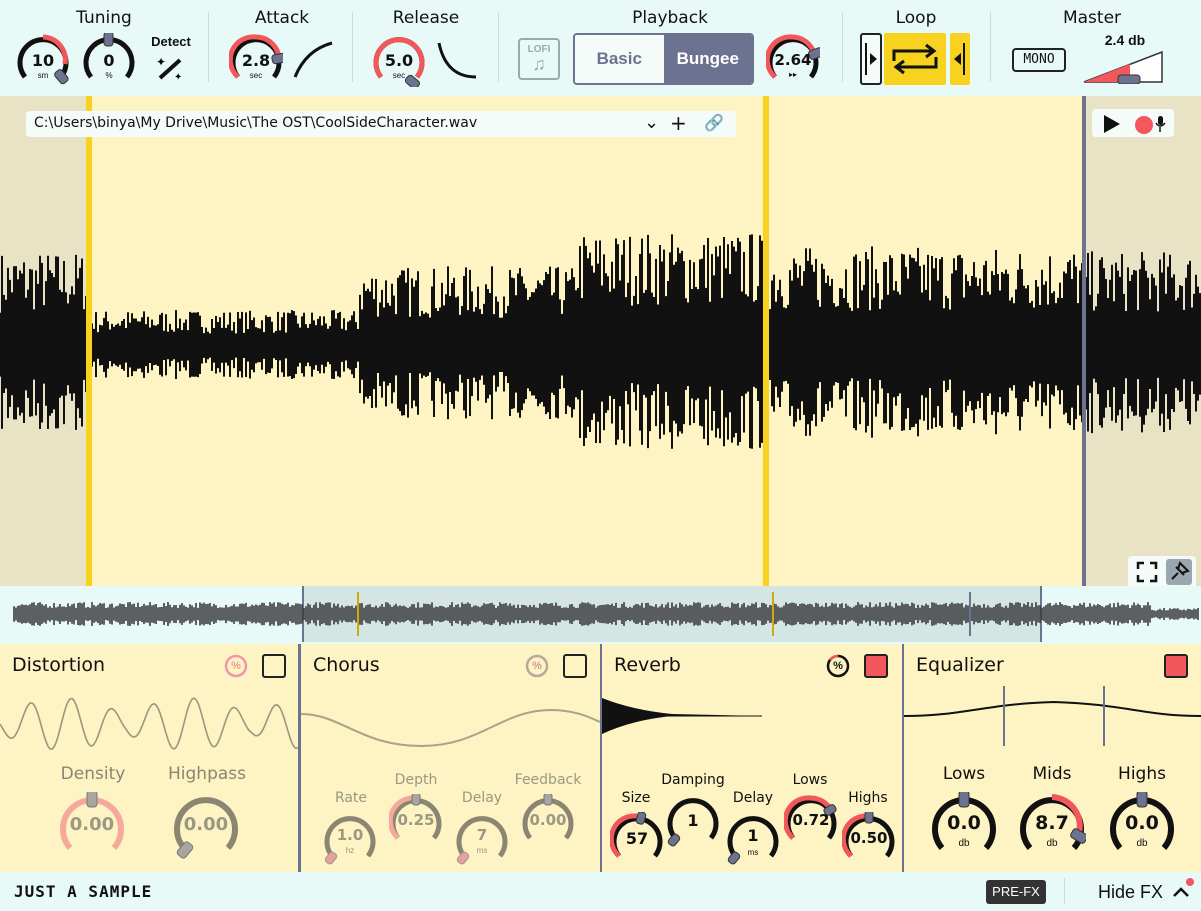 Image resolution: width=1201 pixels, height=911 pixels. I want to click on speed-value: 2.64, so click(793, 60).